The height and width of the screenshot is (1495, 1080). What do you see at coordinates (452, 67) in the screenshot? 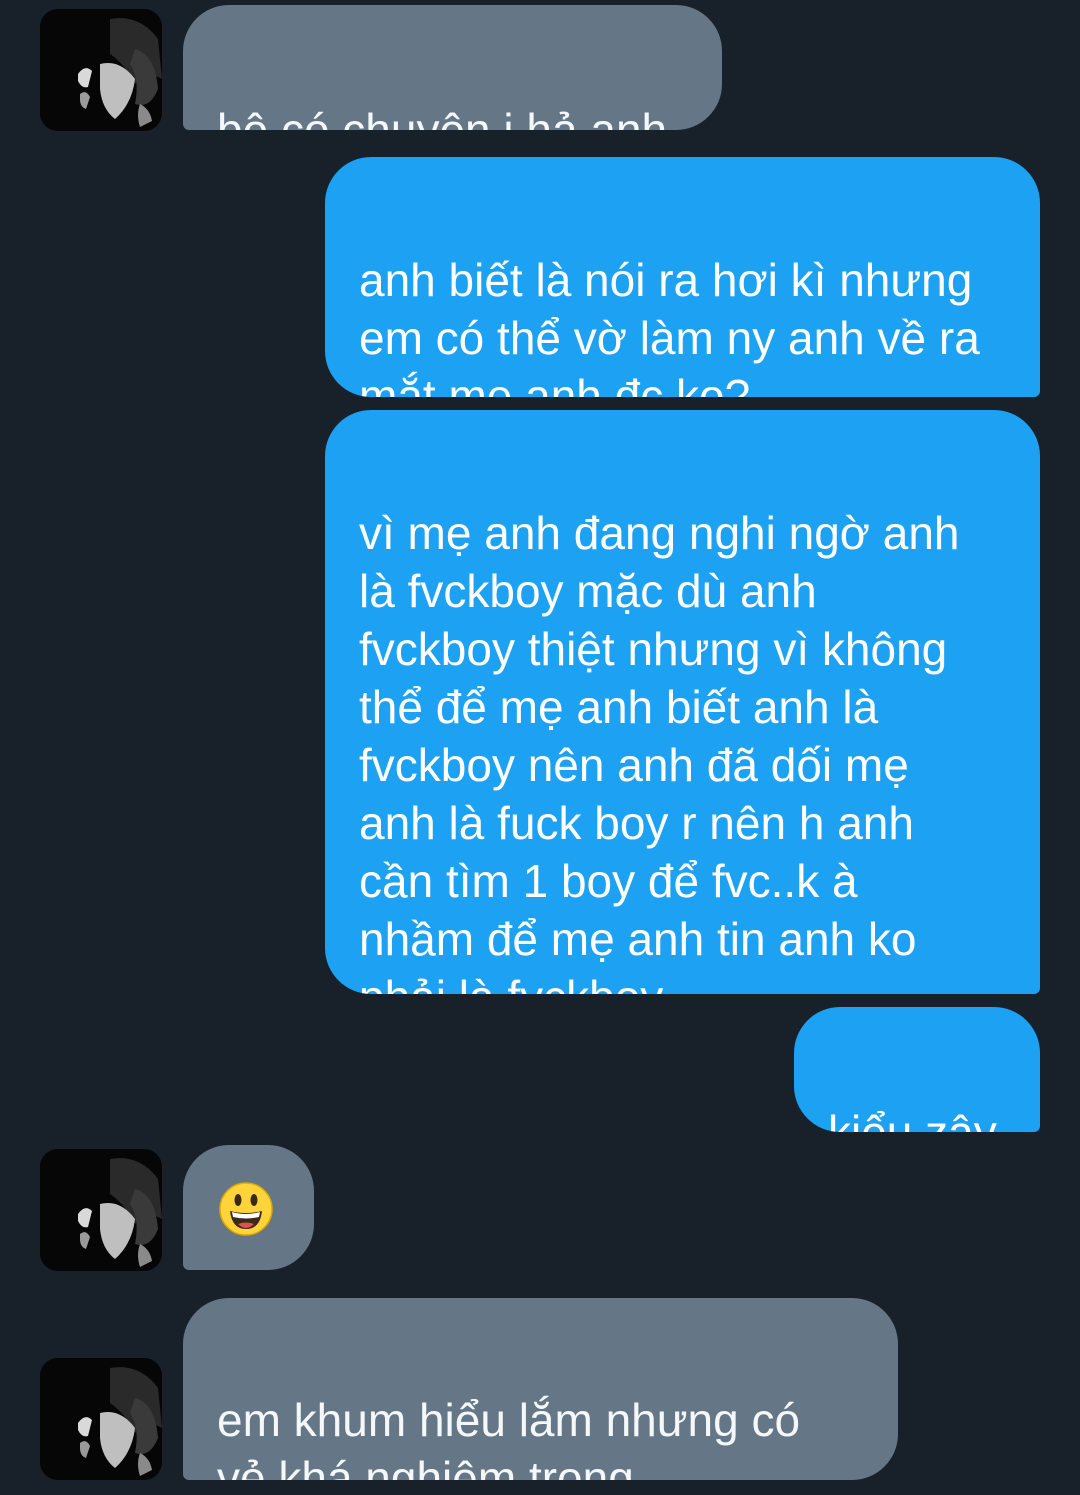
I see `received-message-bubble: bộ có chuyện j hả anh` at bounding box center [452, 67].